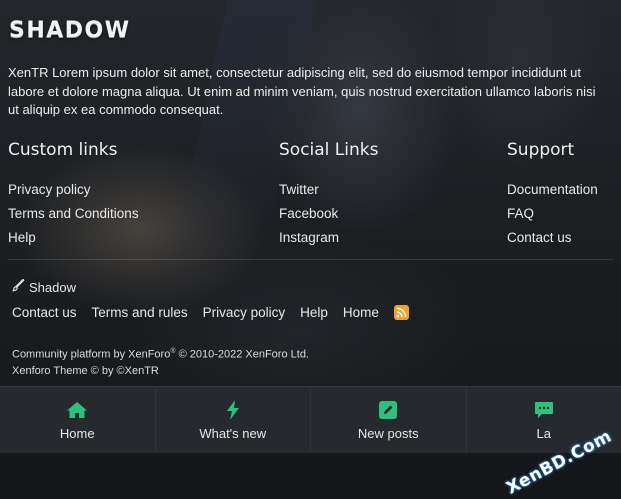  Describe the element at coordinates (73, 190) in the screenshot. I see `link-privacy-policy: Privacy policy` at that location.